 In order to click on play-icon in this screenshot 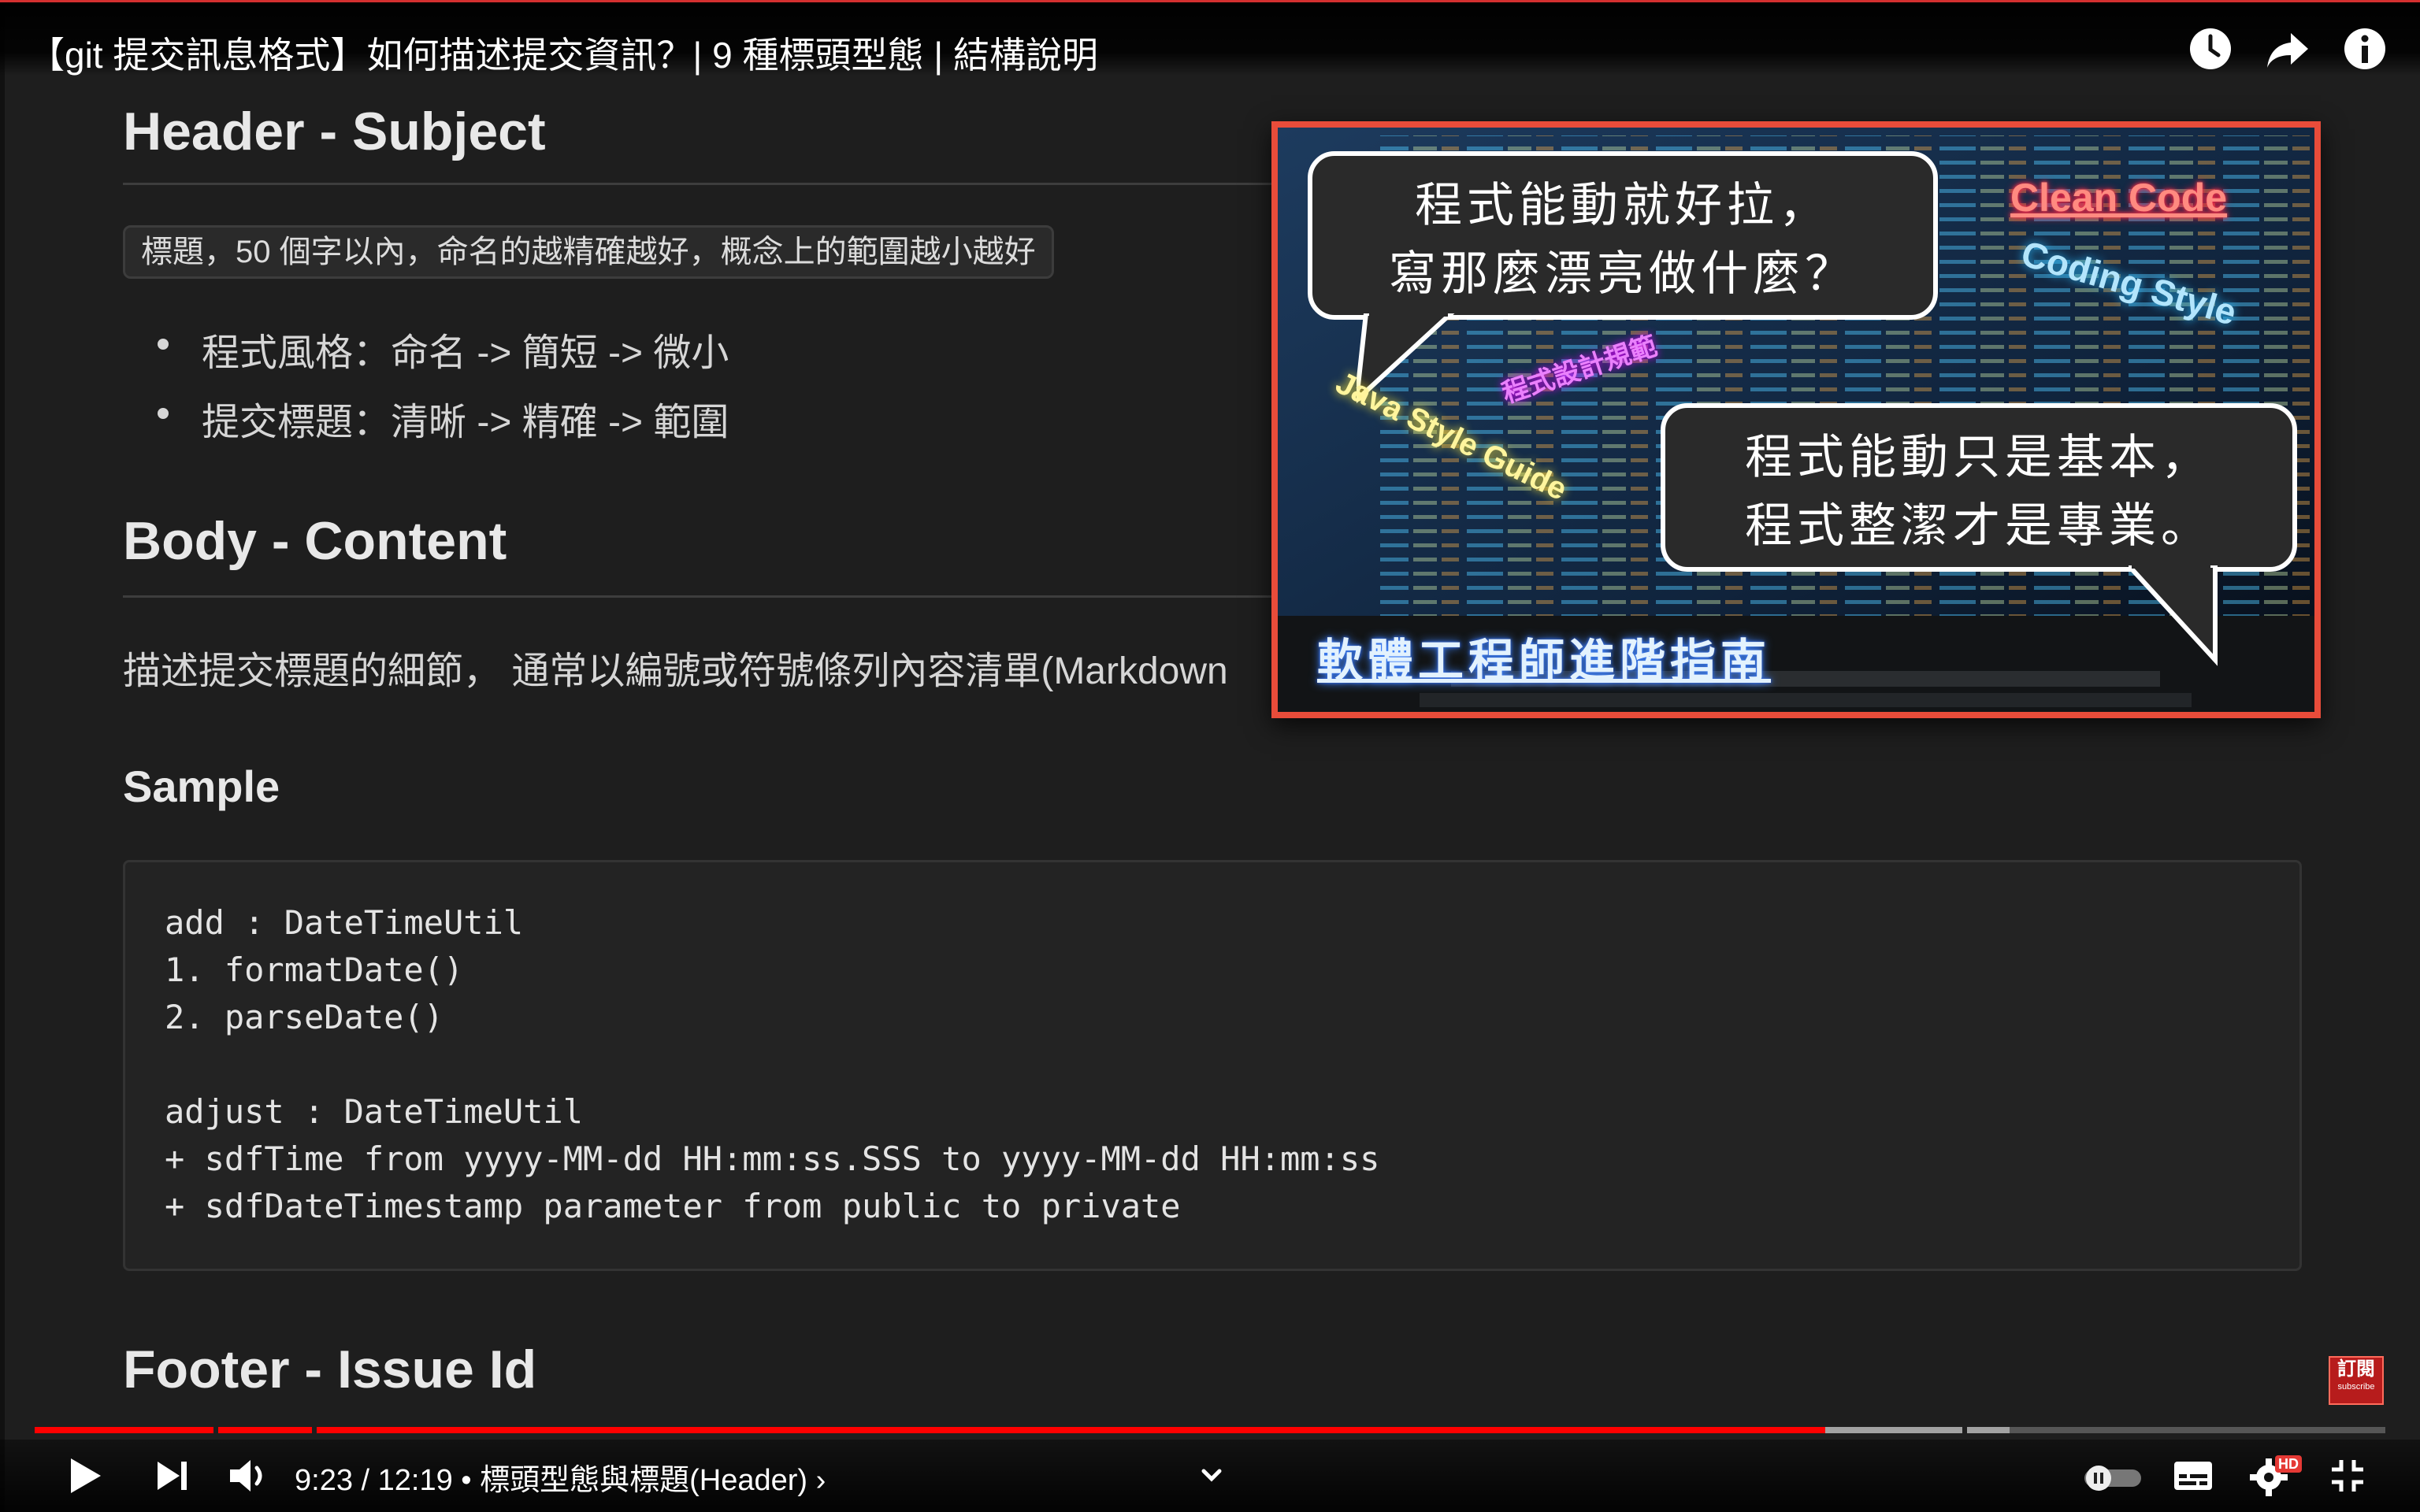, I will do `click(86, 1475)`.